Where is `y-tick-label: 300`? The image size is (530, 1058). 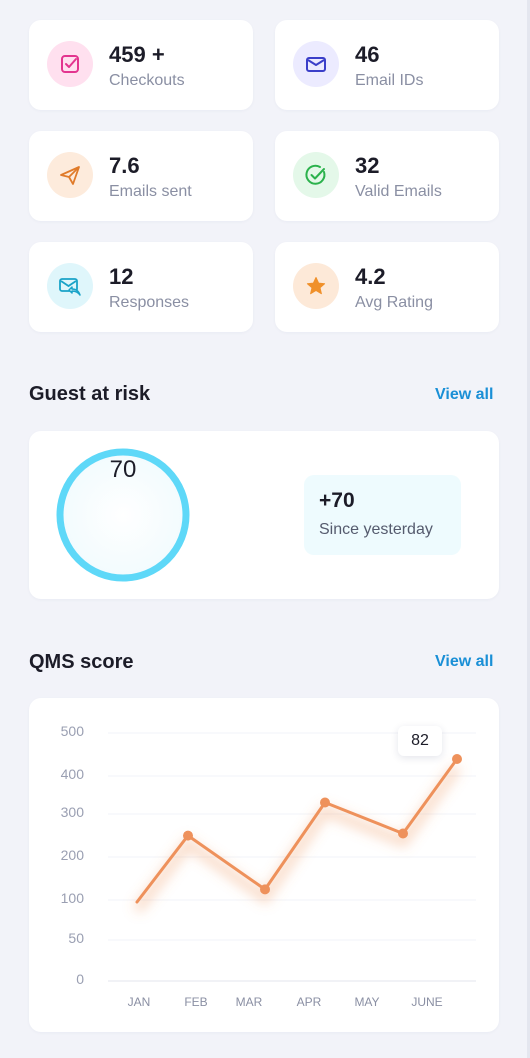
y-tick-label: 300 is located at coordinates (72, 812).